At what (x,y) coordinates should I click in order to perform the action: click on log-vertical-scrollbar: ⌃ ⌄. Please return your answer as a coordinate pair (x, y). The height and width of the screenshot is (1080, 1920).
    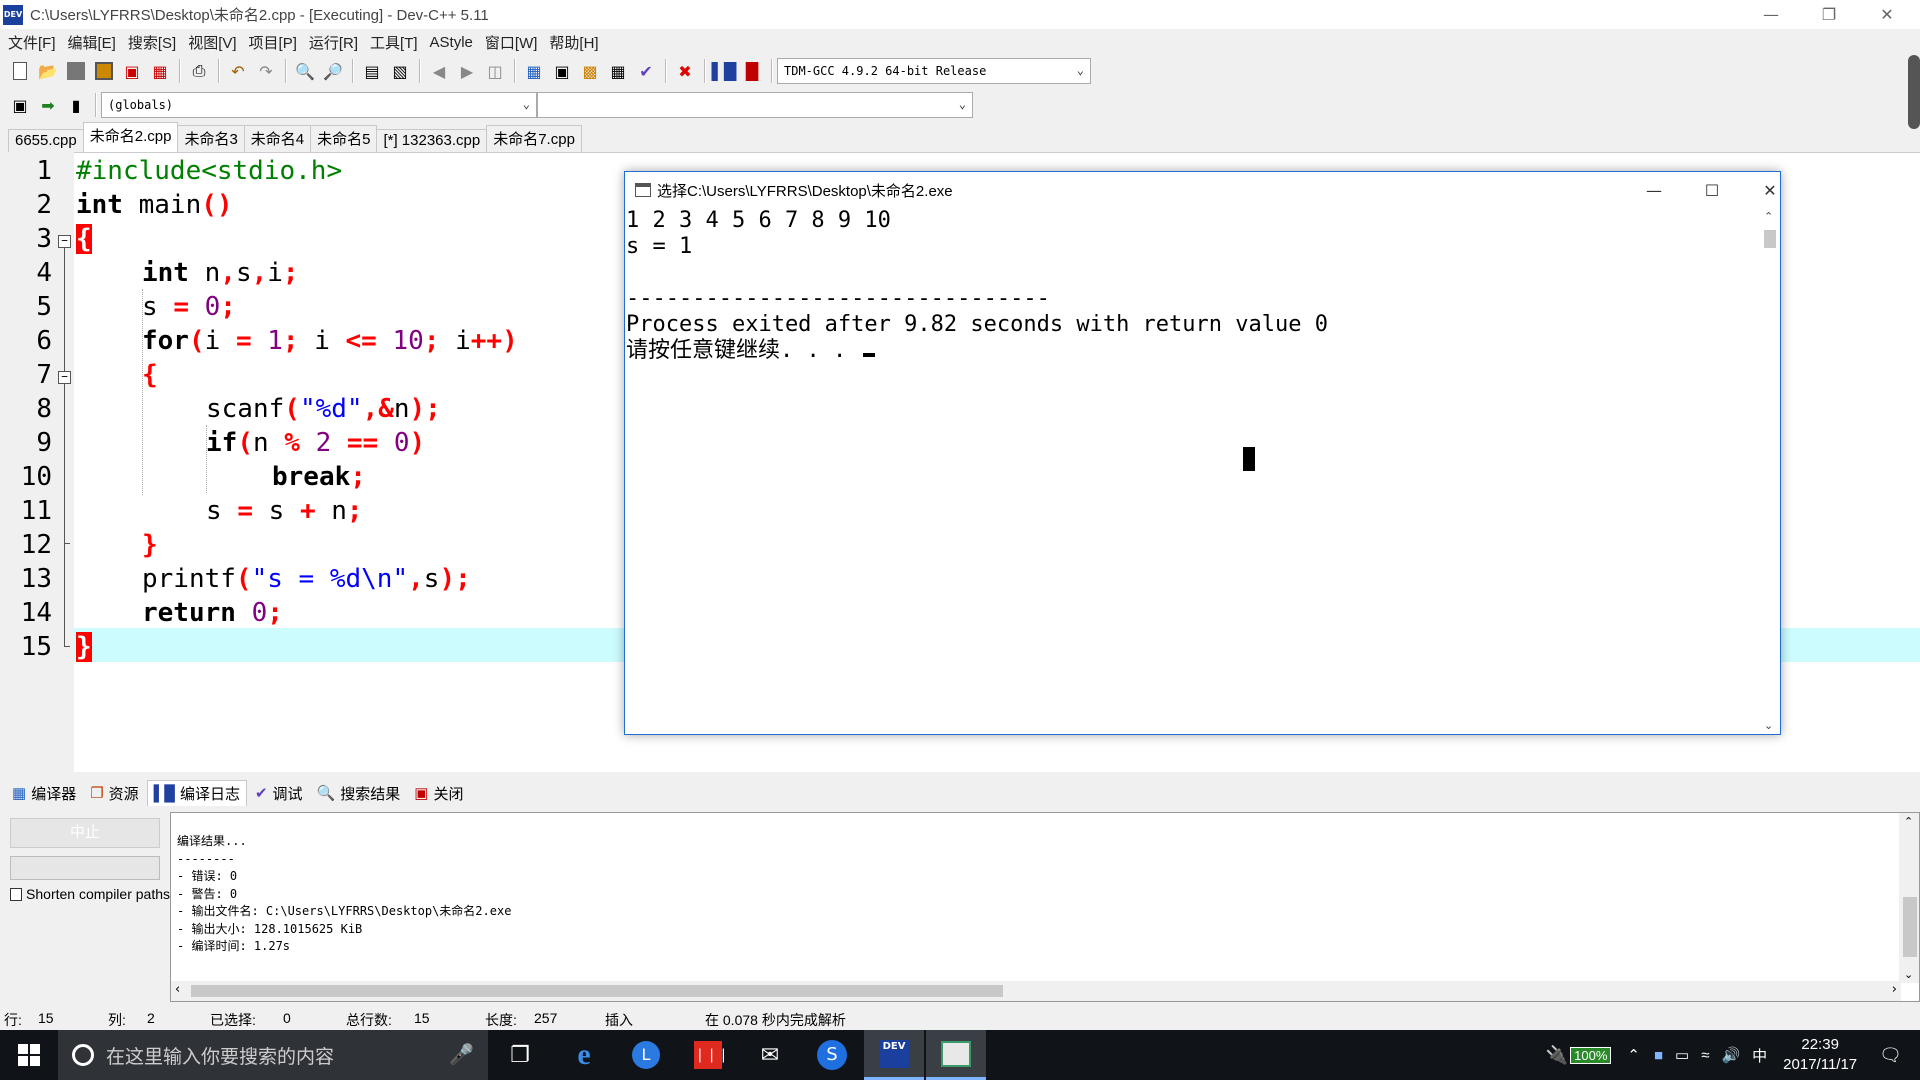
    Looking at the image, I should click on (1909, 898).